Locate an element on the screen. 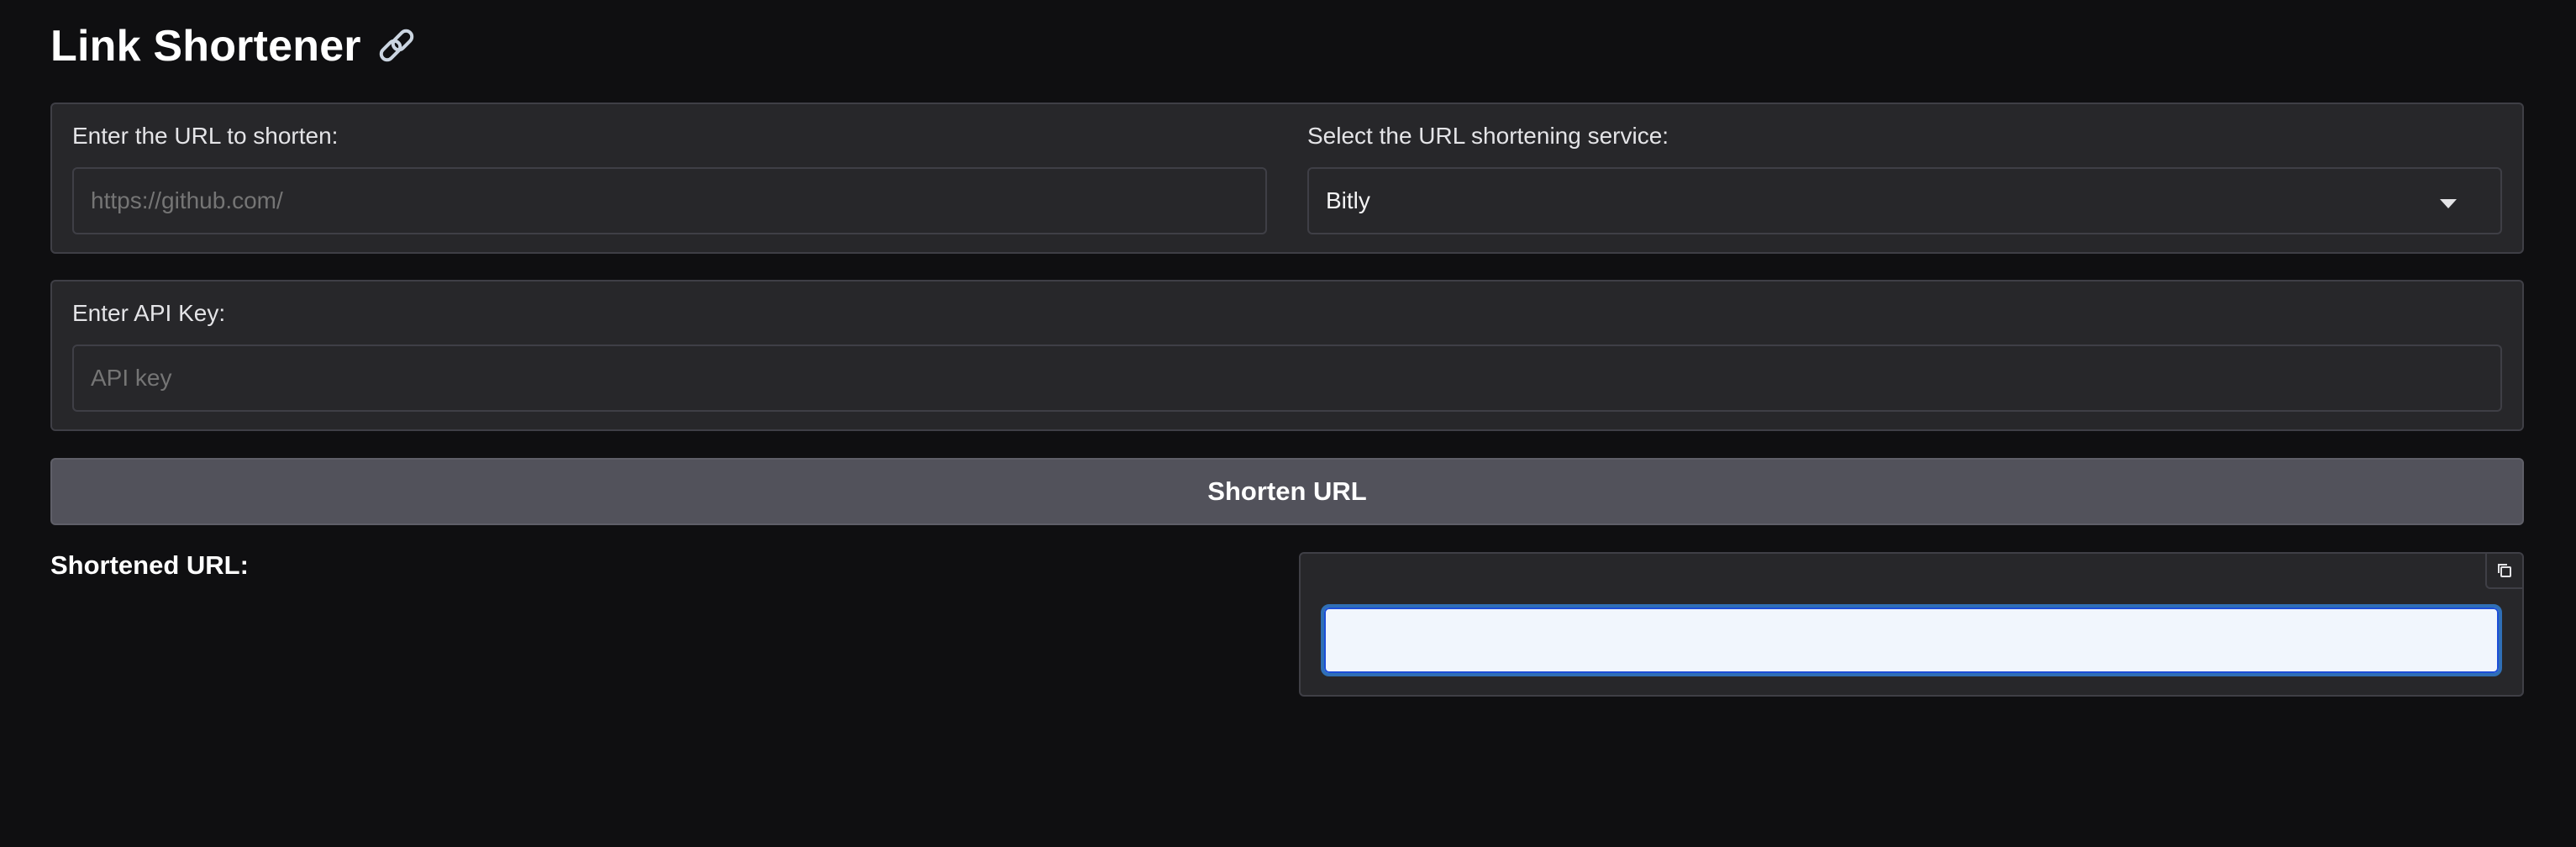  copy-button is located at coordinates (2503, 571).